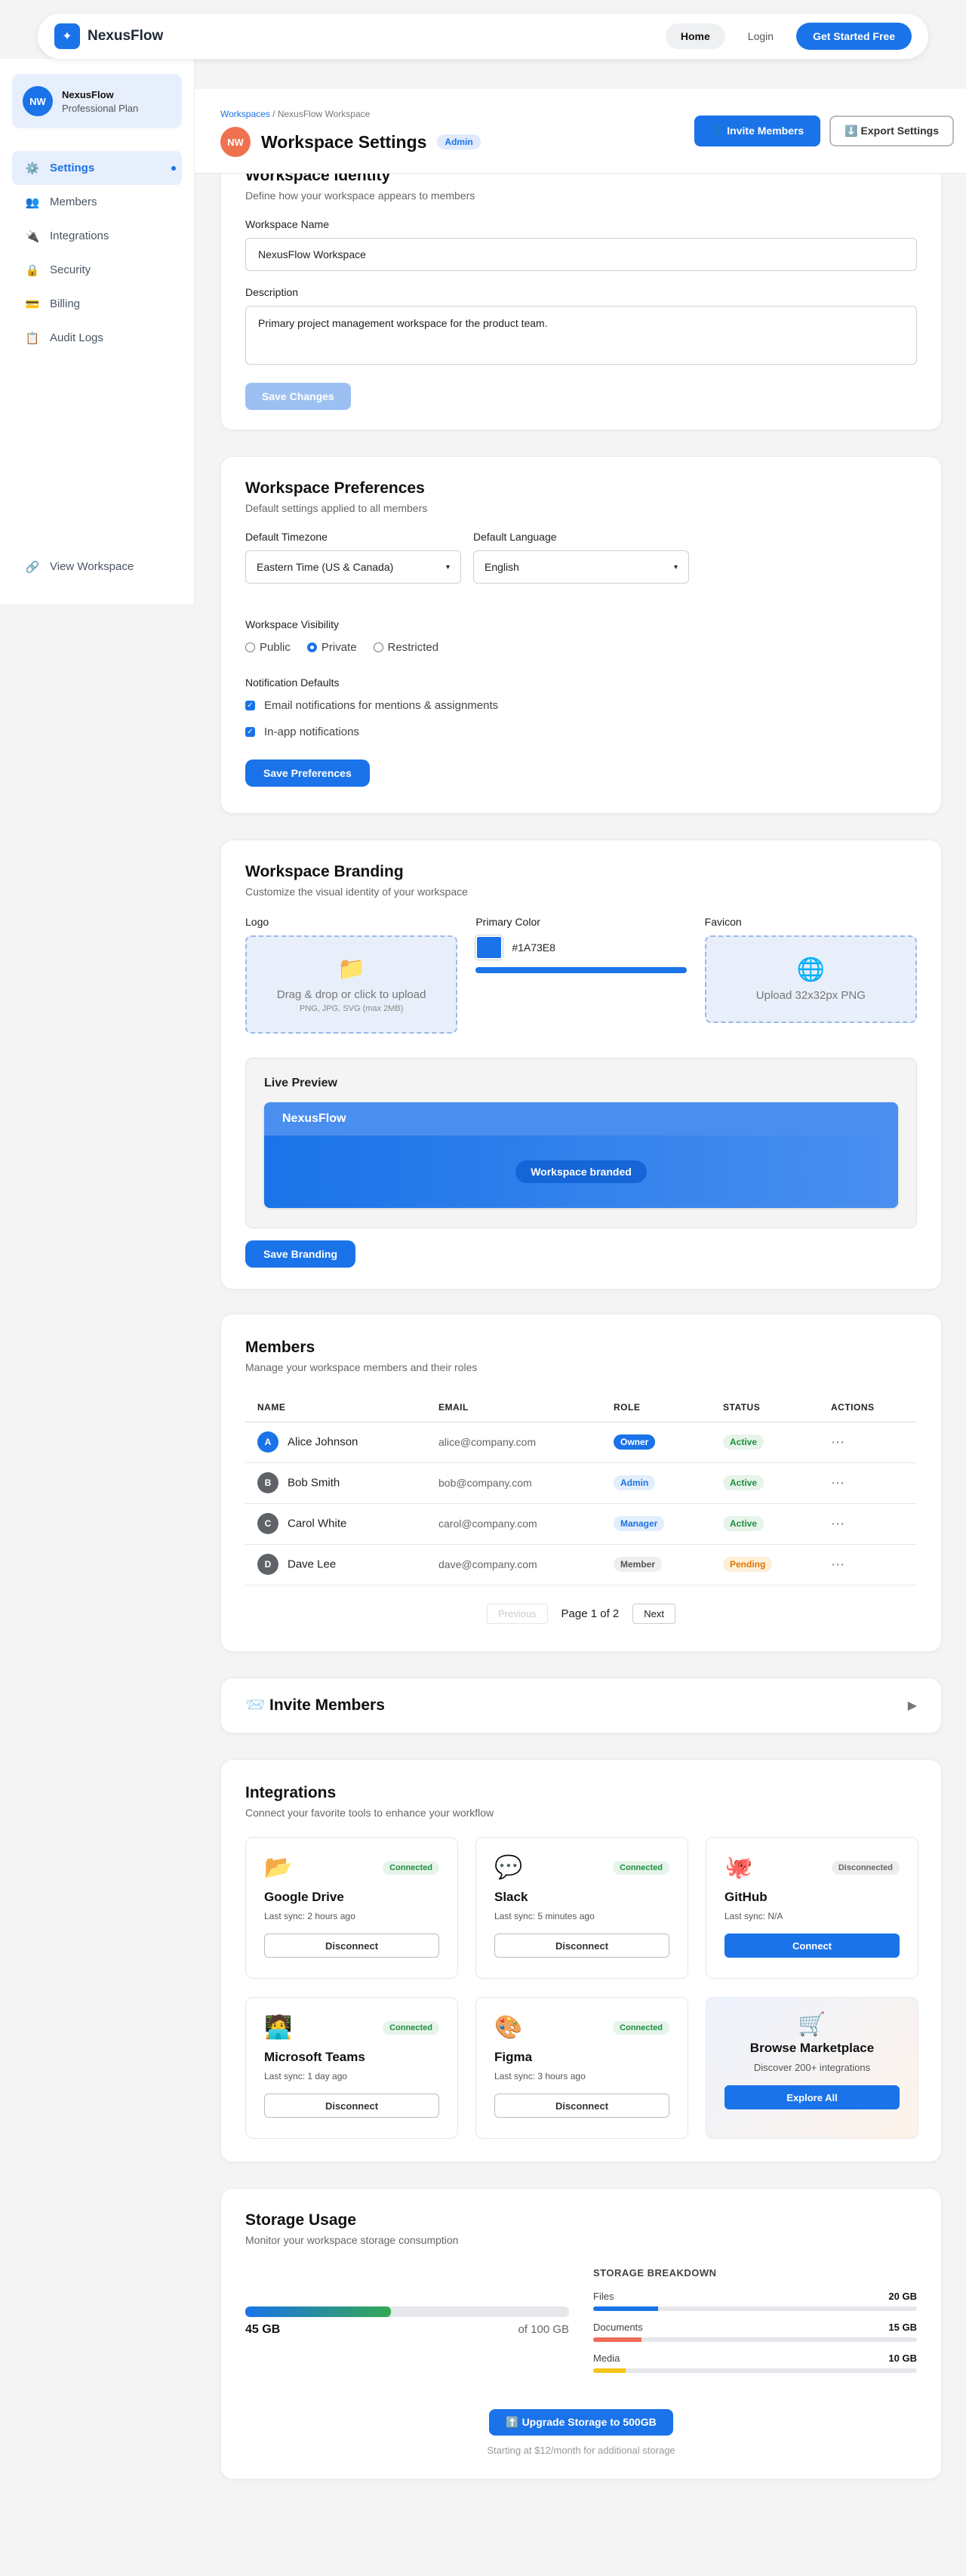 Image resolution: width=966 pixels, height=2576 pixels. I want to click on get-started-button: Get Started Free, so click(854, 36).